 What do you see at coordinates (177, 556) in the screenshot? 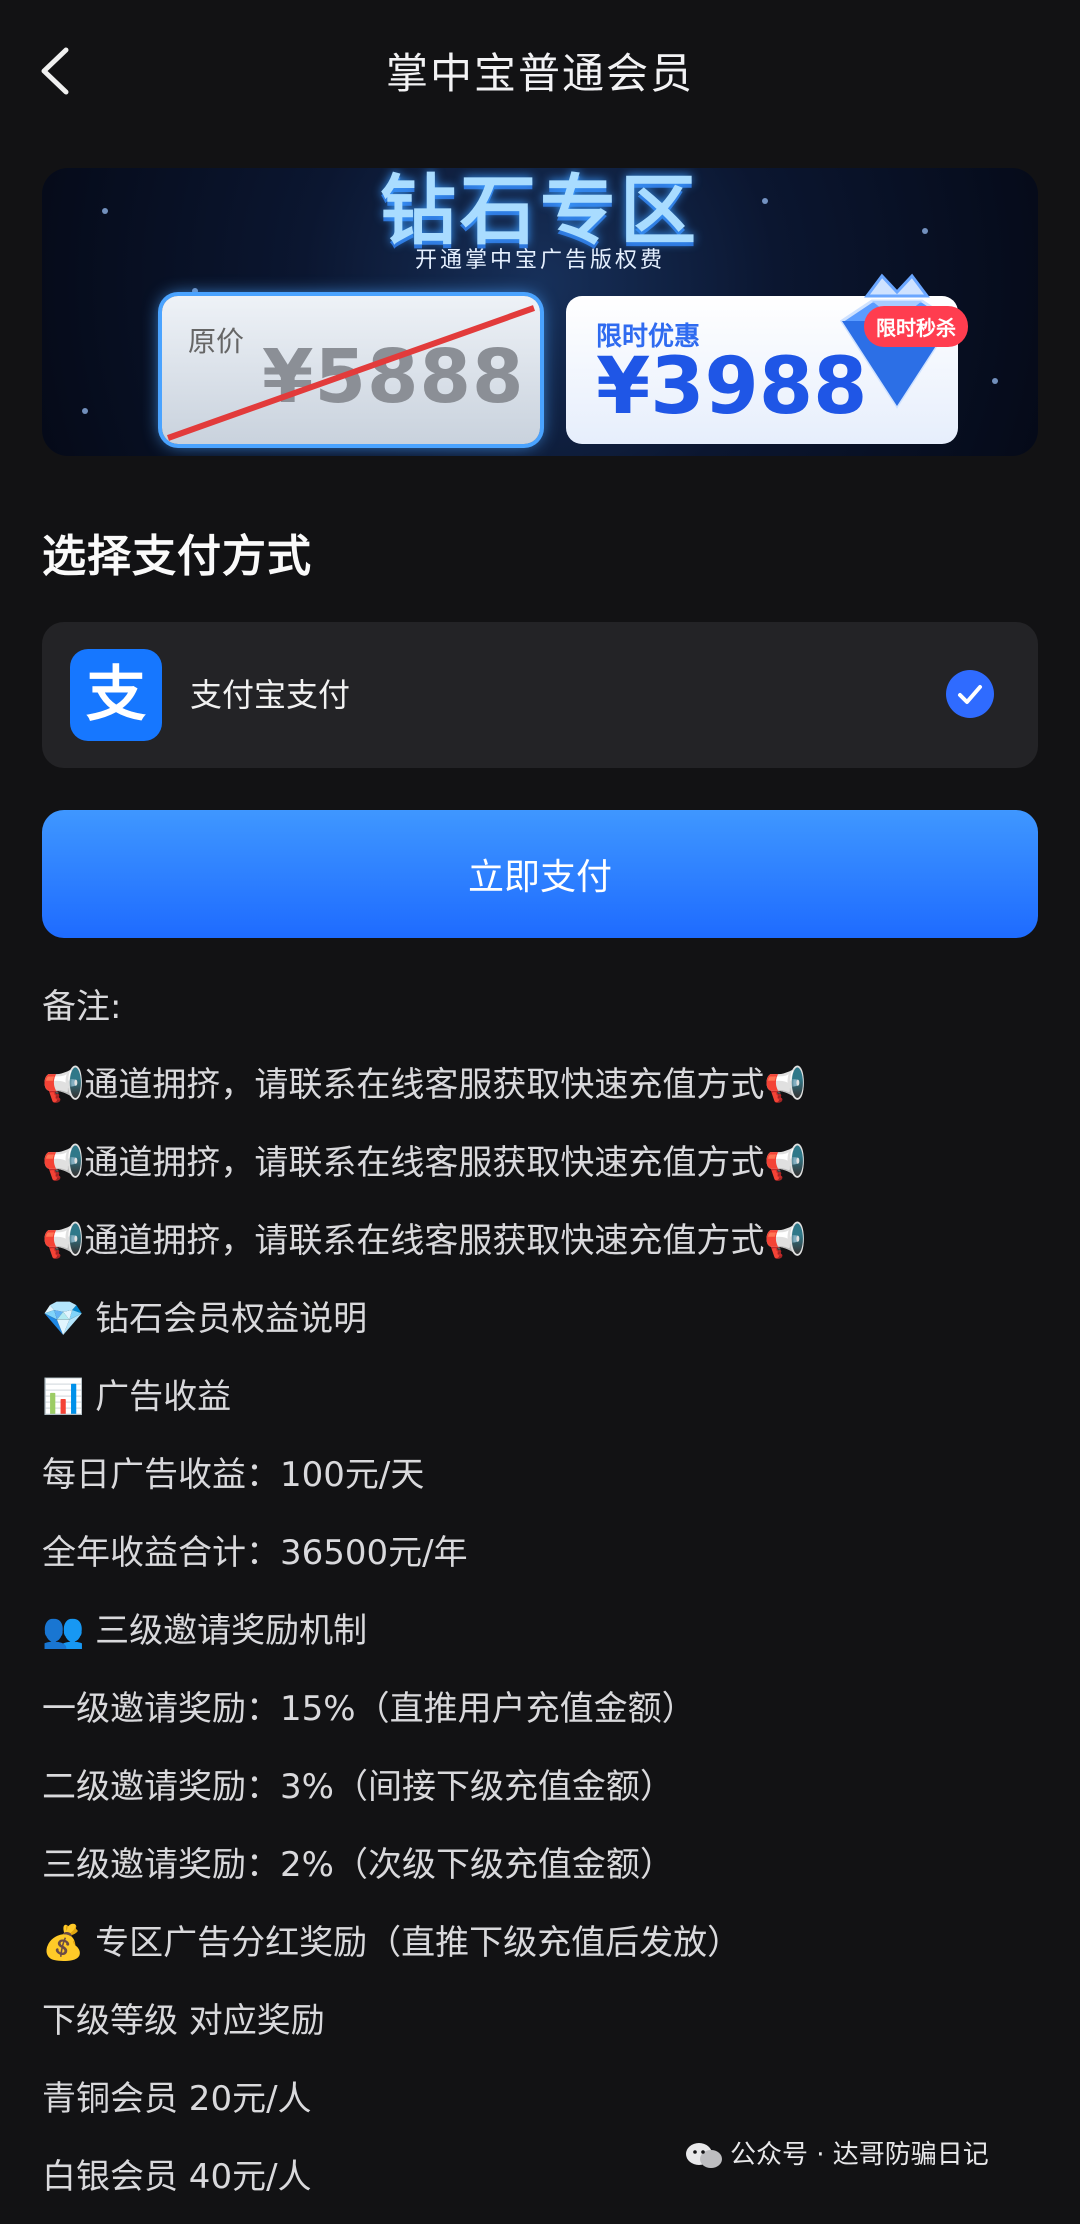
I see `payment-section-title: 选择支付方式` at bounding box center [177, 556].